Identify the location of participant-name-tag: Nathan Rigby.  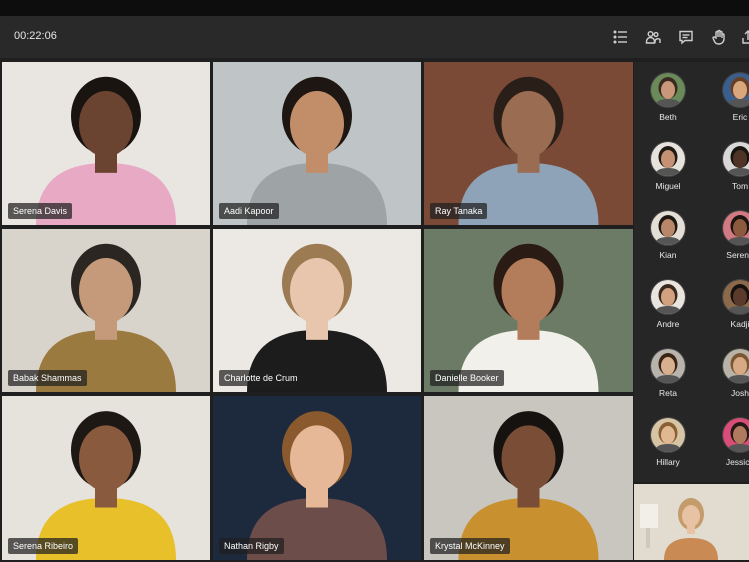
(251, 546).